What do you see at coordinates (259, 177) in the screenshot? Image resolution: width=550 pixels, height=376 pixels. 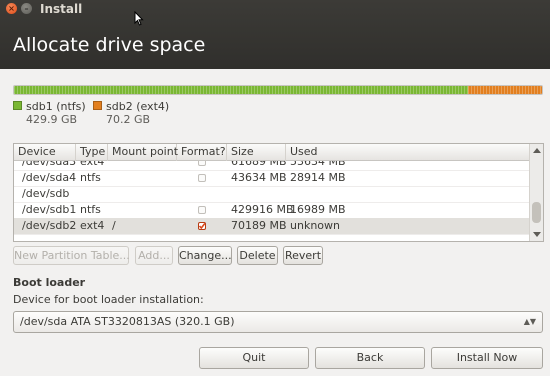 I see `cell-size: 43634 MB` at bounding box center [259, 177].